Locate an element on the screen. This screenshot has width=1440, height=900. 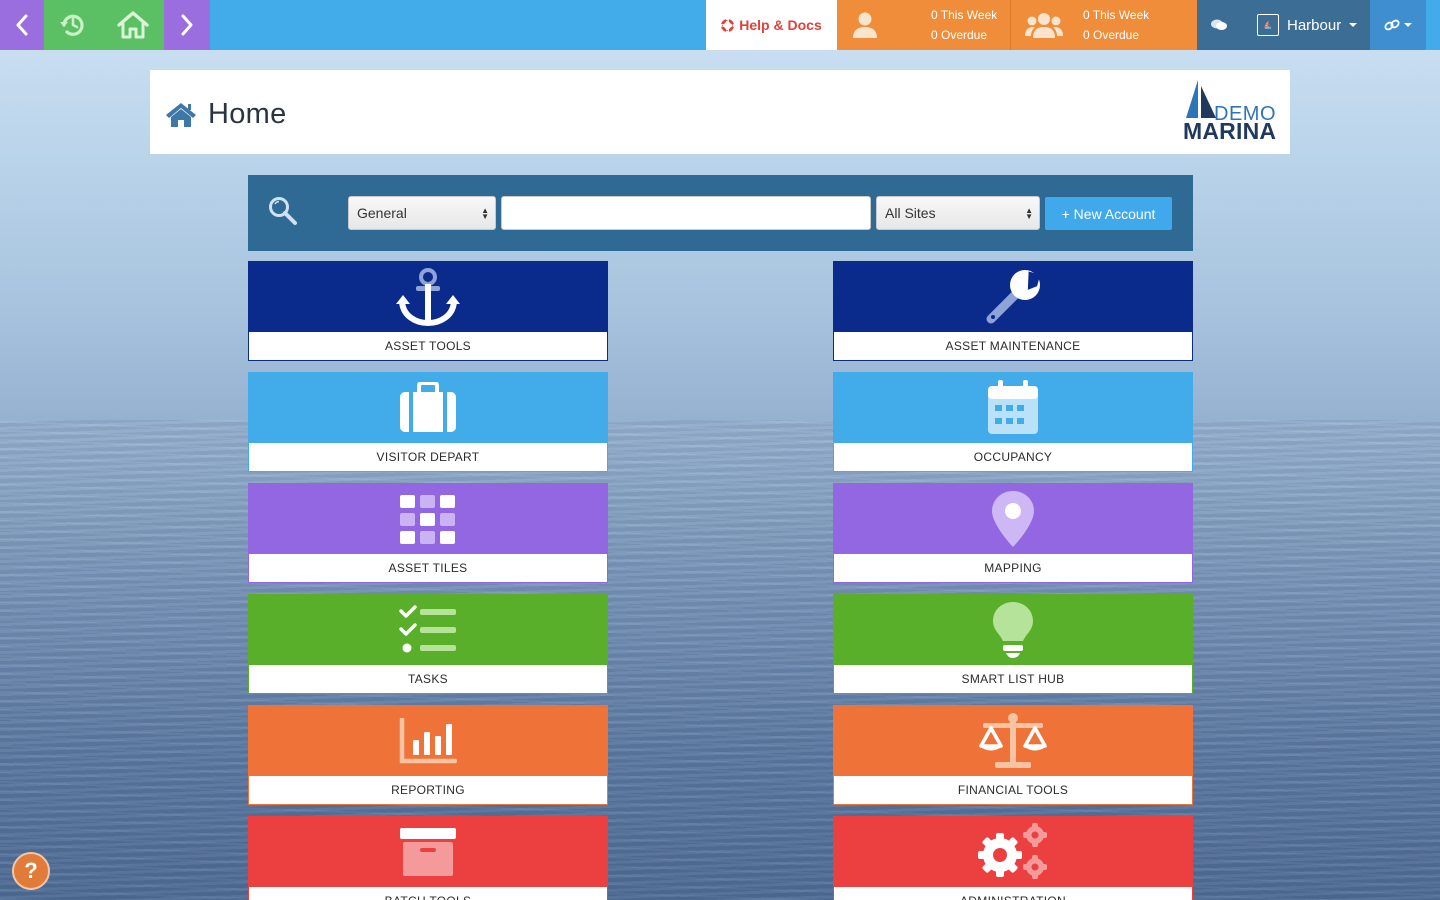
sail-logo-icon is located at coordinates (1201, 99).